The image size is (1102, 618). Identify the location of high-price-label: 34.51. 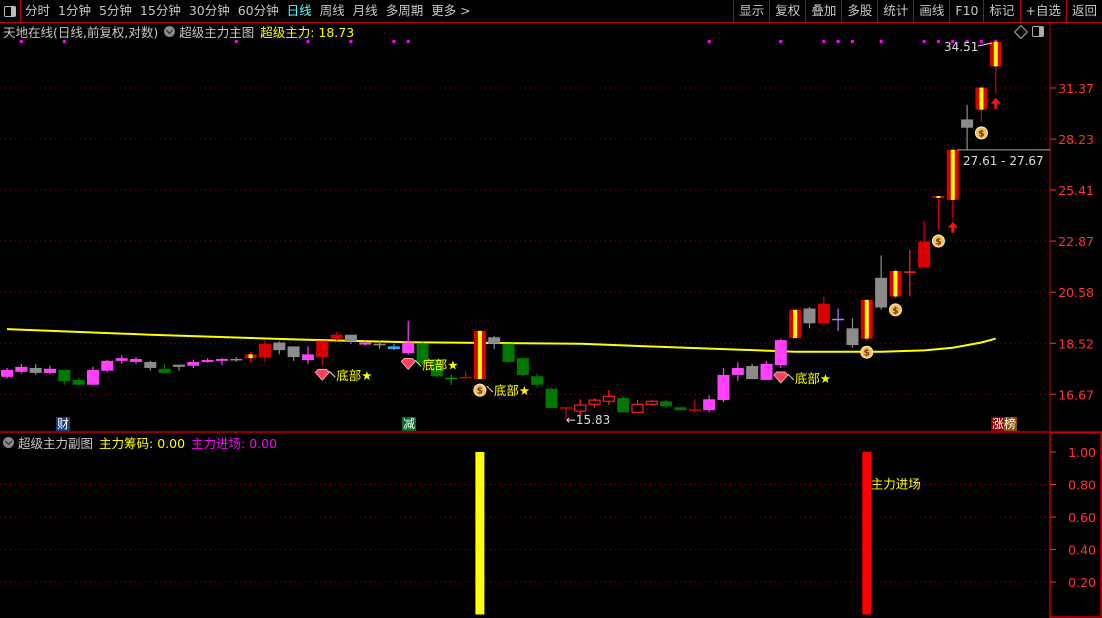
(961, 47).